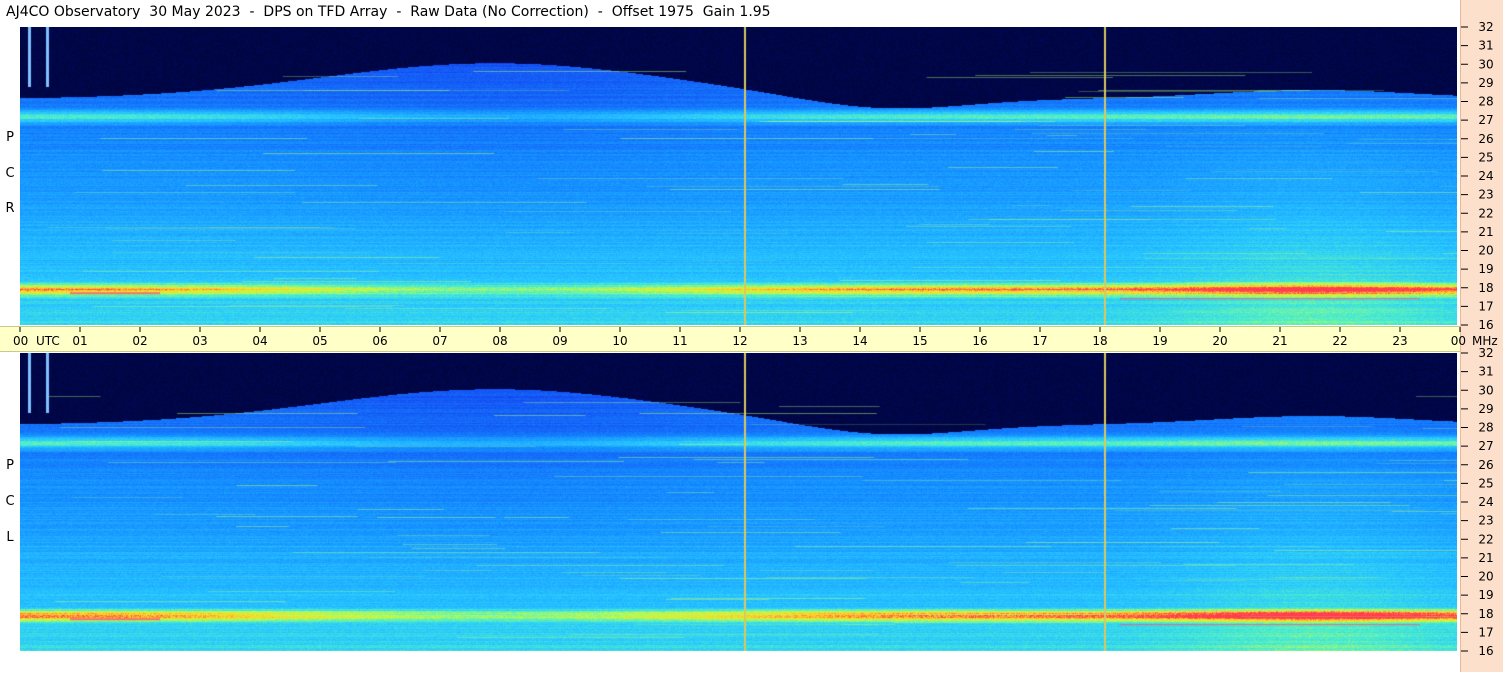 This screenshot has height=676, width=1503. What do you see at coordinates (1399, 341) in the screenshot?
I see `time-tick-label: 23` at bounding box center [1399, 341].